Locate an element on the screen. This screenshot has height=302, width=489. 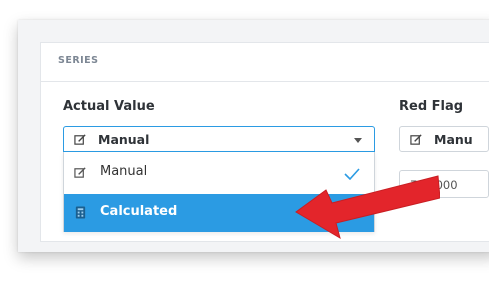
panel-header: SERIES is located at coordinates (265, 62).